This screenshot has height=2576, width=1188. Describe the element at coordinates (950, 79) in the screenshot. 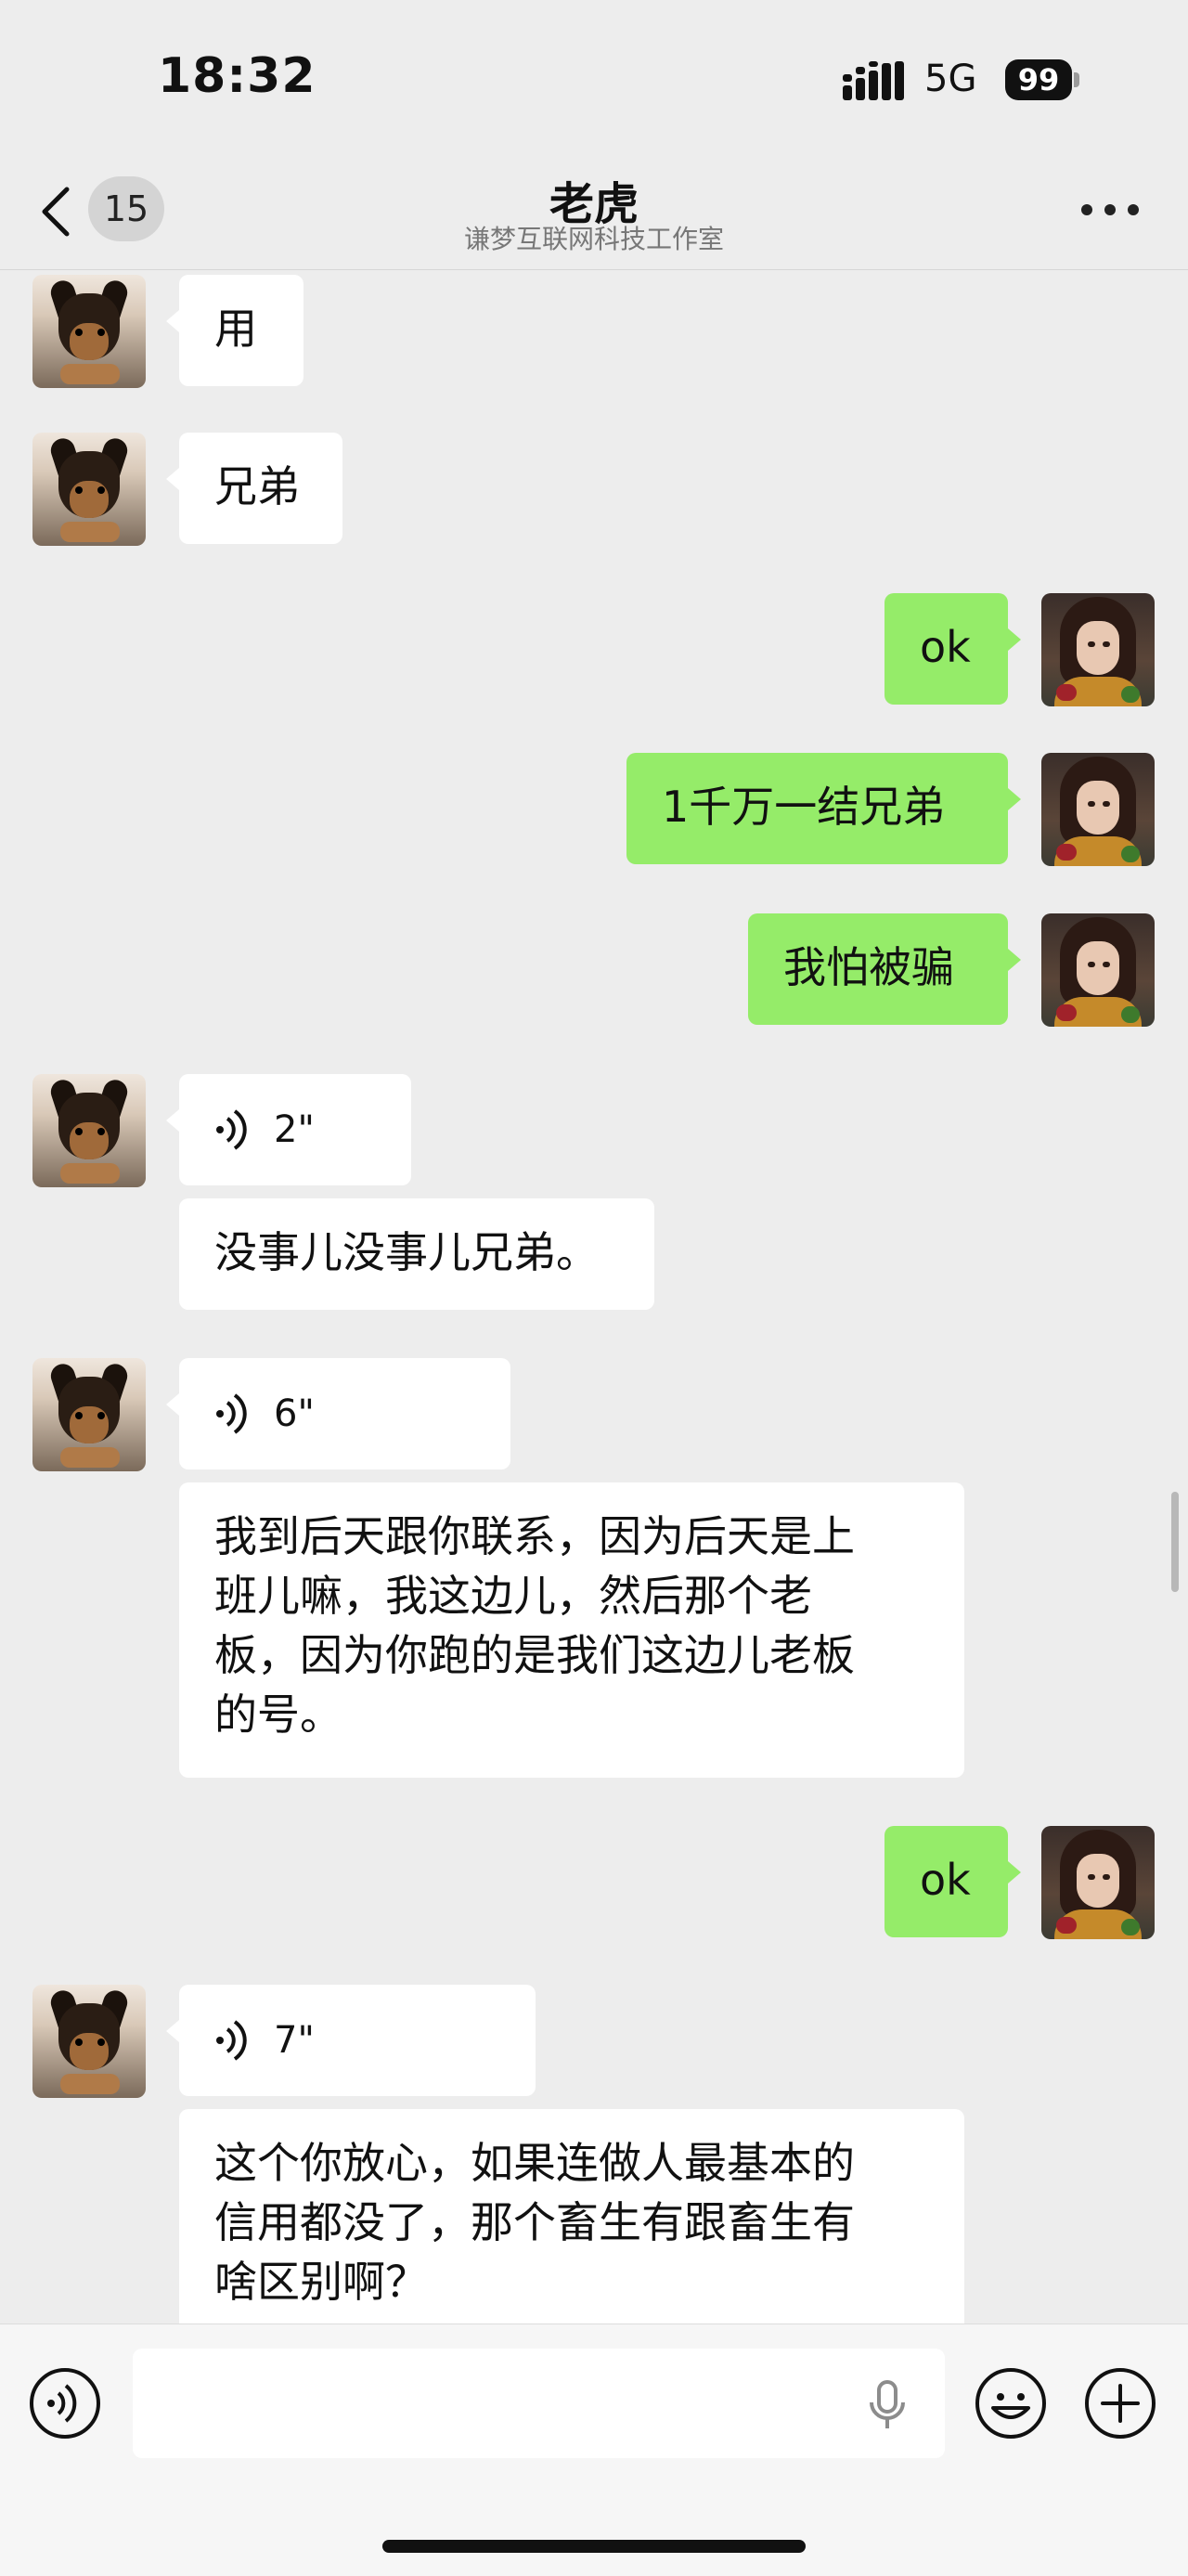

I see `network-type: 5G` at that location.